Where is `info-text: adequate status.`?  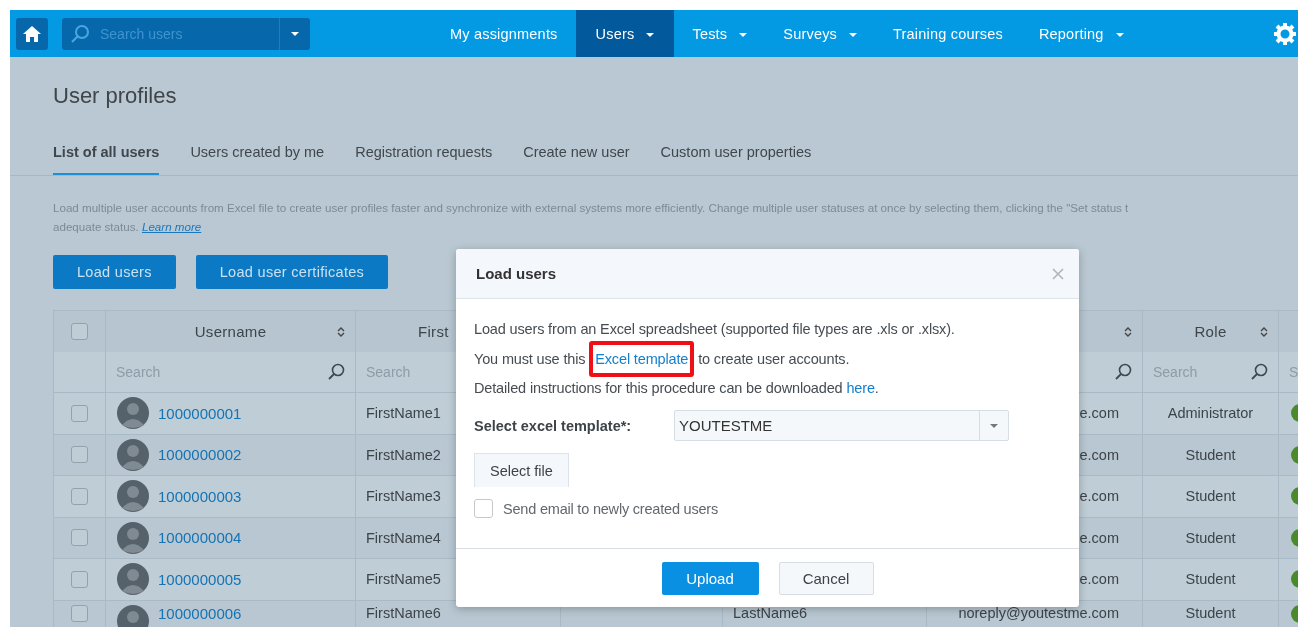 info-text: adequate status. is located at coordinates (96, 226).